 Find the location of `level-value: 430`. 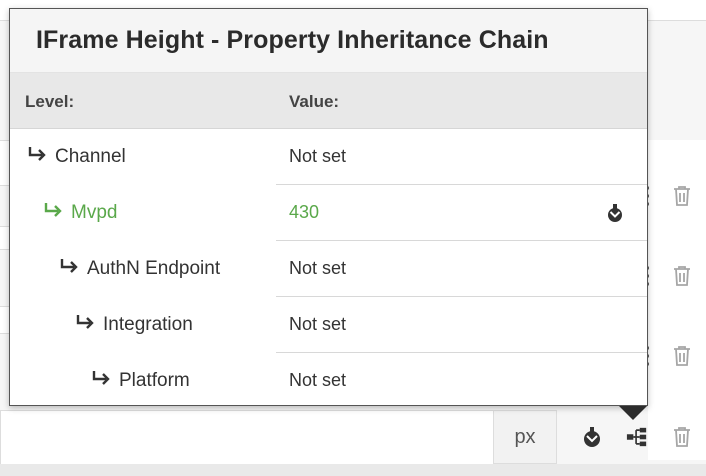

level-value: 430 is located at coordinates (304, 212).